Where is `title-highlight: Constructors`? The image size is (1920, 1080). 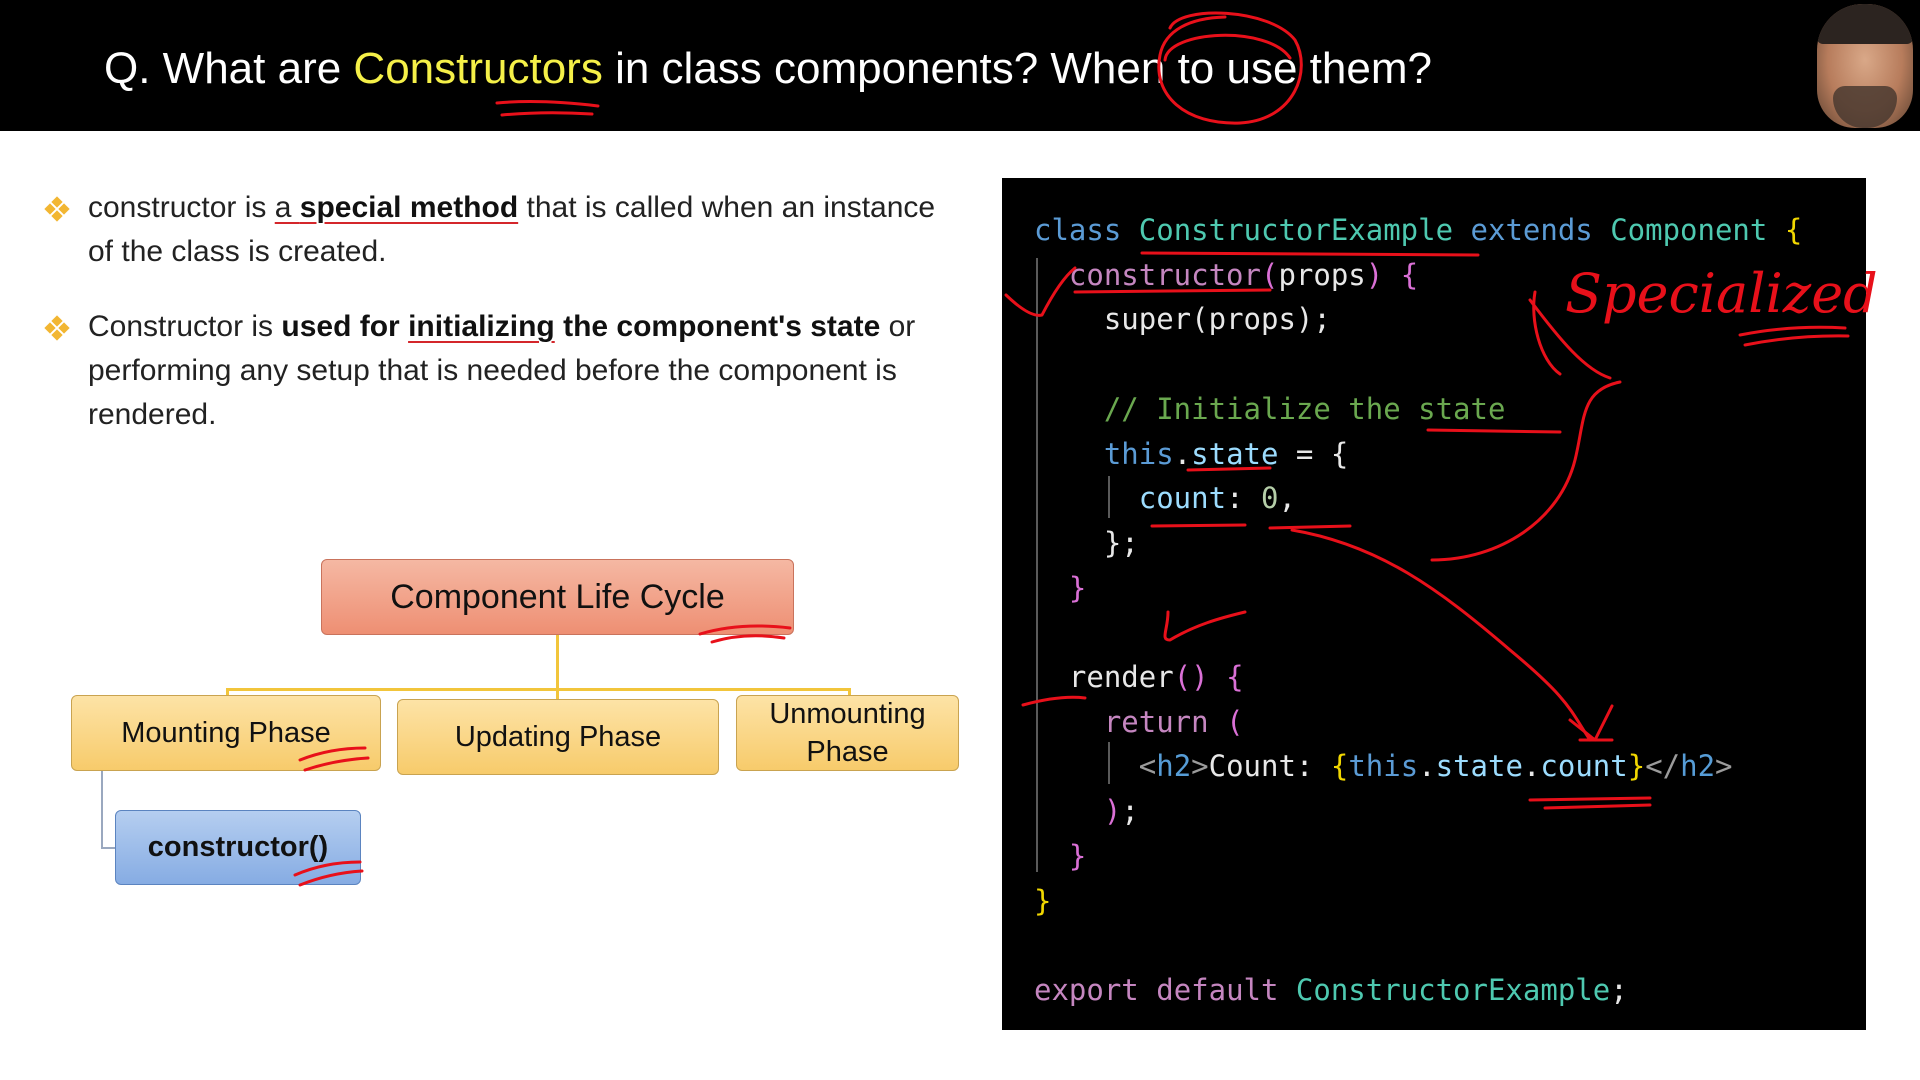
title-highlight: Constructors is located at coordinates (478, 68).